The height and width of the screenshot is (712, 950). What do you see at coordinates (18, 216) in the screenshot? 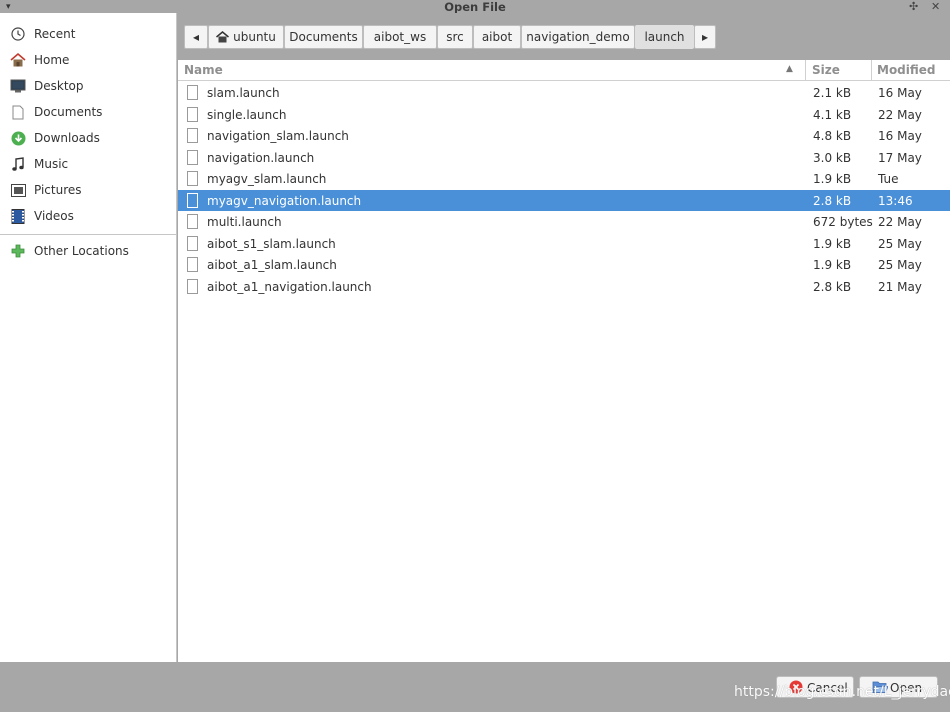
I see `videos-icon` at bounding box center [18, 216].